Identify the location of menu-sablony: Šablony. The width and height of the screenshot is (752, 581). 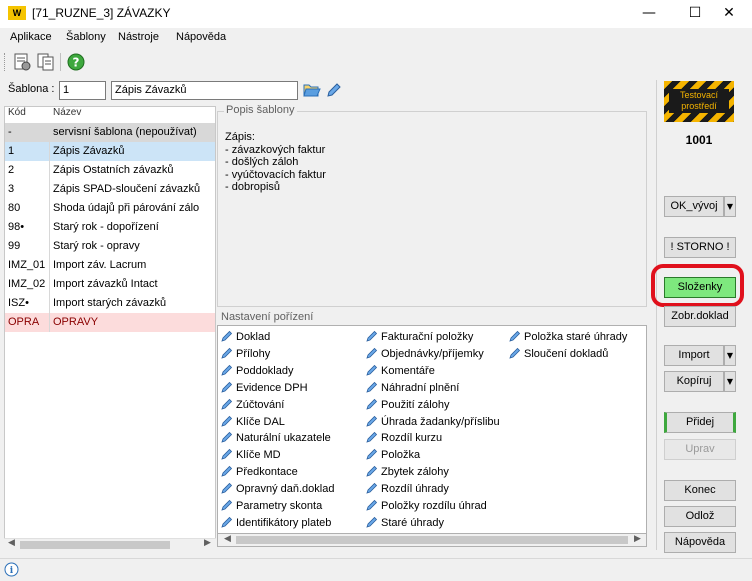
(86, 37).